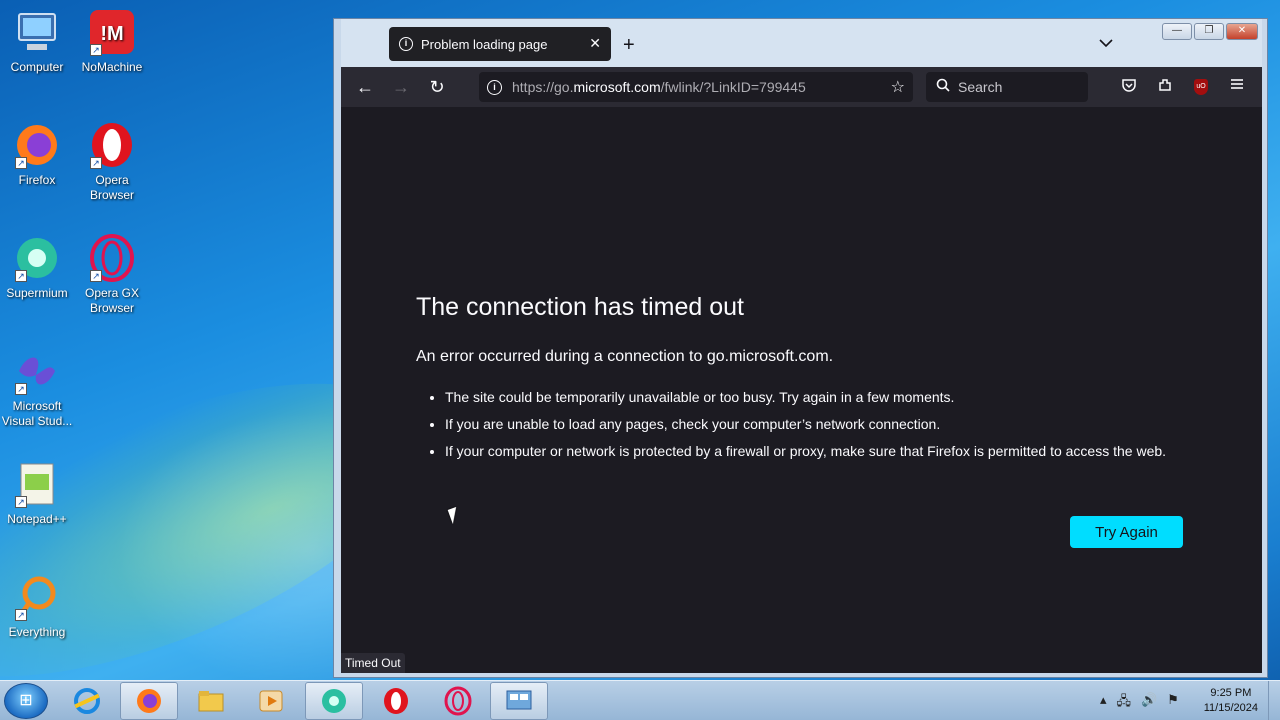  I want to click on site-info-icon: i, so click(494, 87).